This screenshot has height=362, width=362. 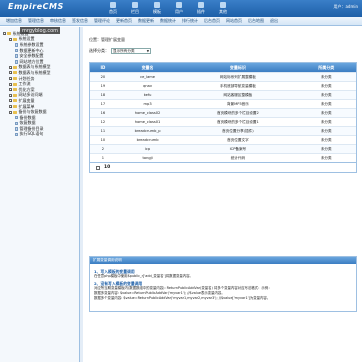 I want to click on template-icon, so click(x=157, y=5).